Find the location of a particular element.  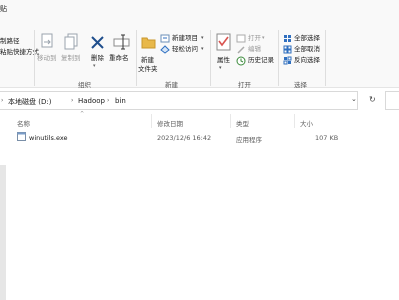

select-none-button: 全部取消 is located at coordinates (307, 49).